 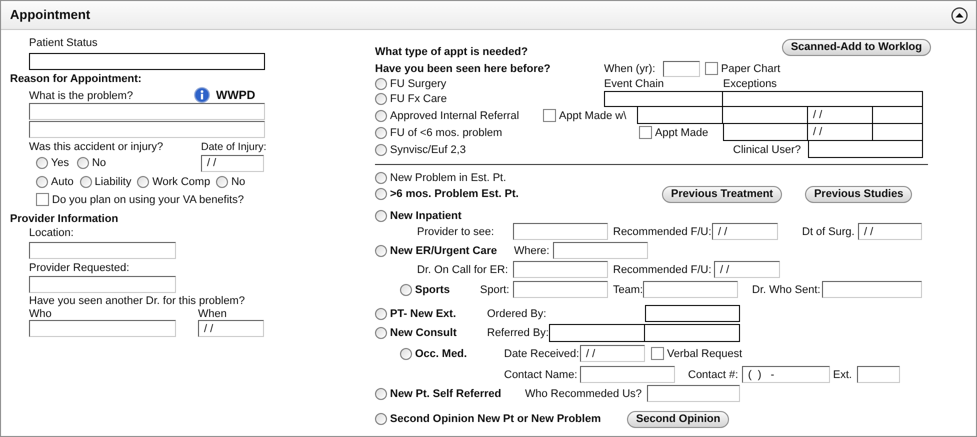 What do you see at coordinates (750, 69) in the screenshot?
I see `checkbox-label: Paper Chart` at bounding box center [750, 69].